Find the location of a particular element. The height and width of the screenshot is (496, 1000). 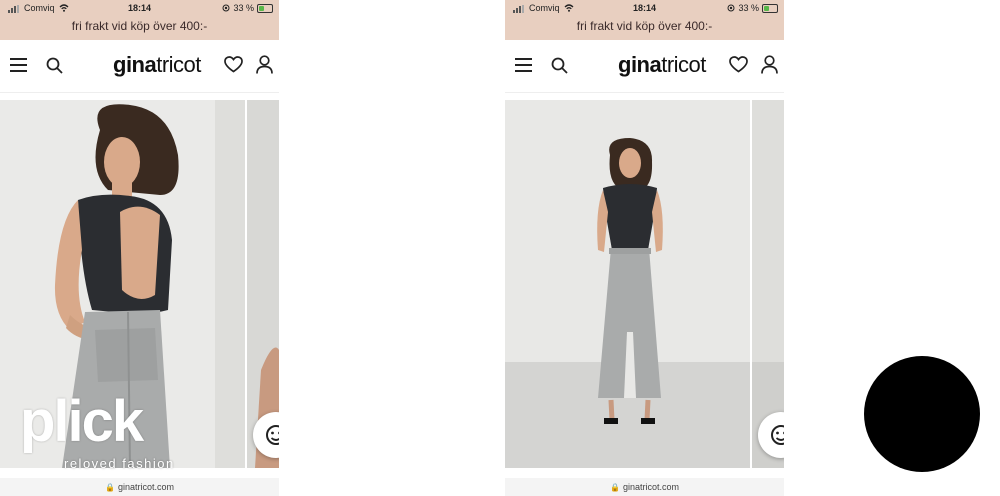

watermark-tagline: reloved fashion is located at coordinates (119, 463).